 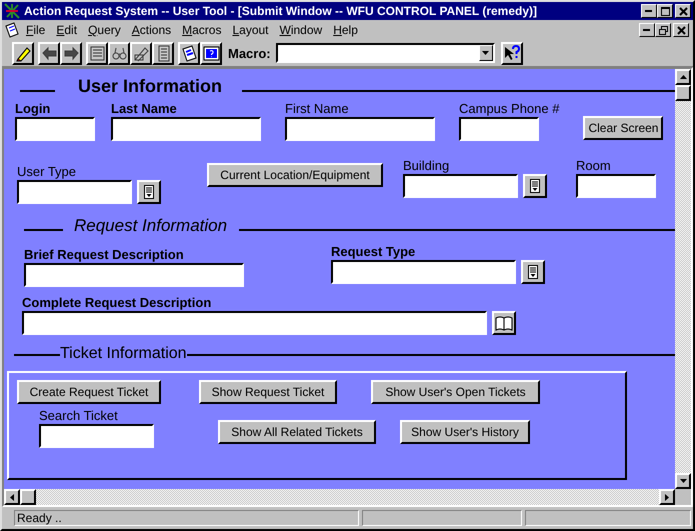 I want to click on field-label: Request Type, so click(x=373, y=251).